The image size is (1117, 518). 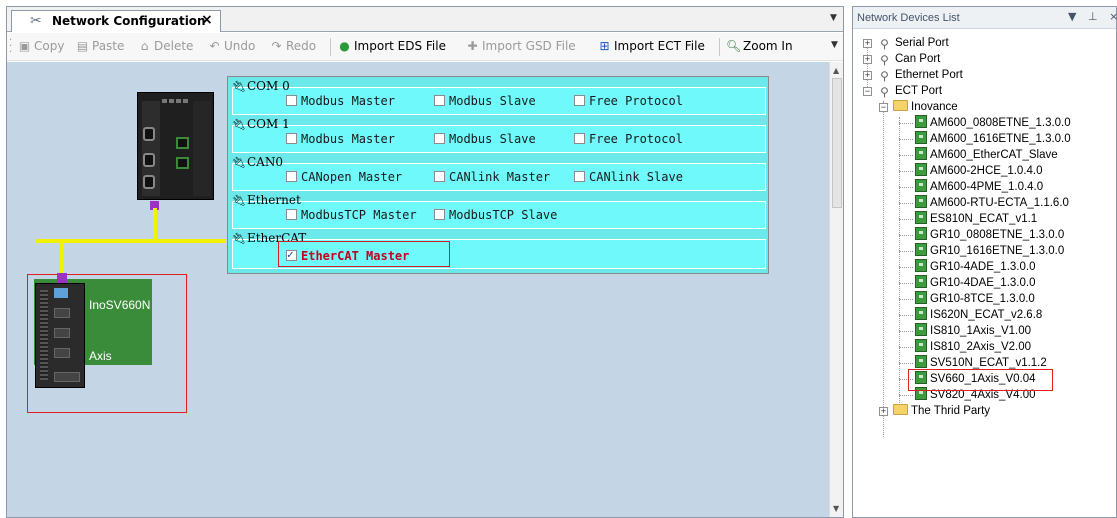 I want to click on device-item: IS620N_ECAT_v2.6.8, so click(x=970, y=315).